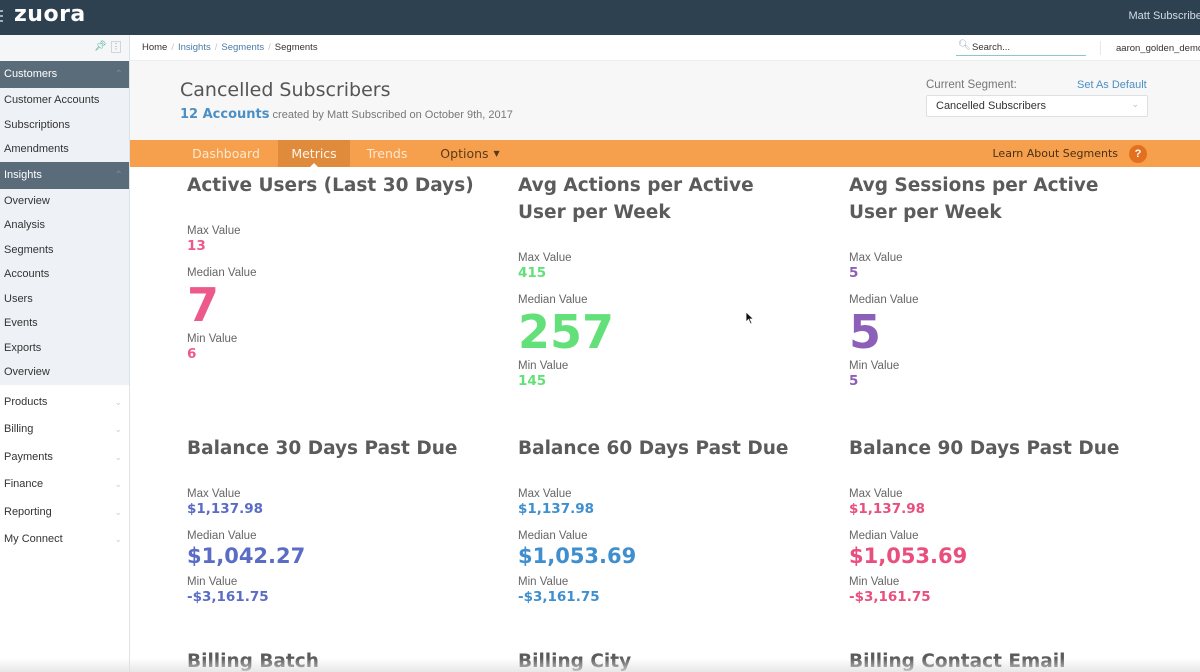 The height and width of the screenshot is (672, 1200). I want to click on median-value: $1,042.27, so click(246, 556).